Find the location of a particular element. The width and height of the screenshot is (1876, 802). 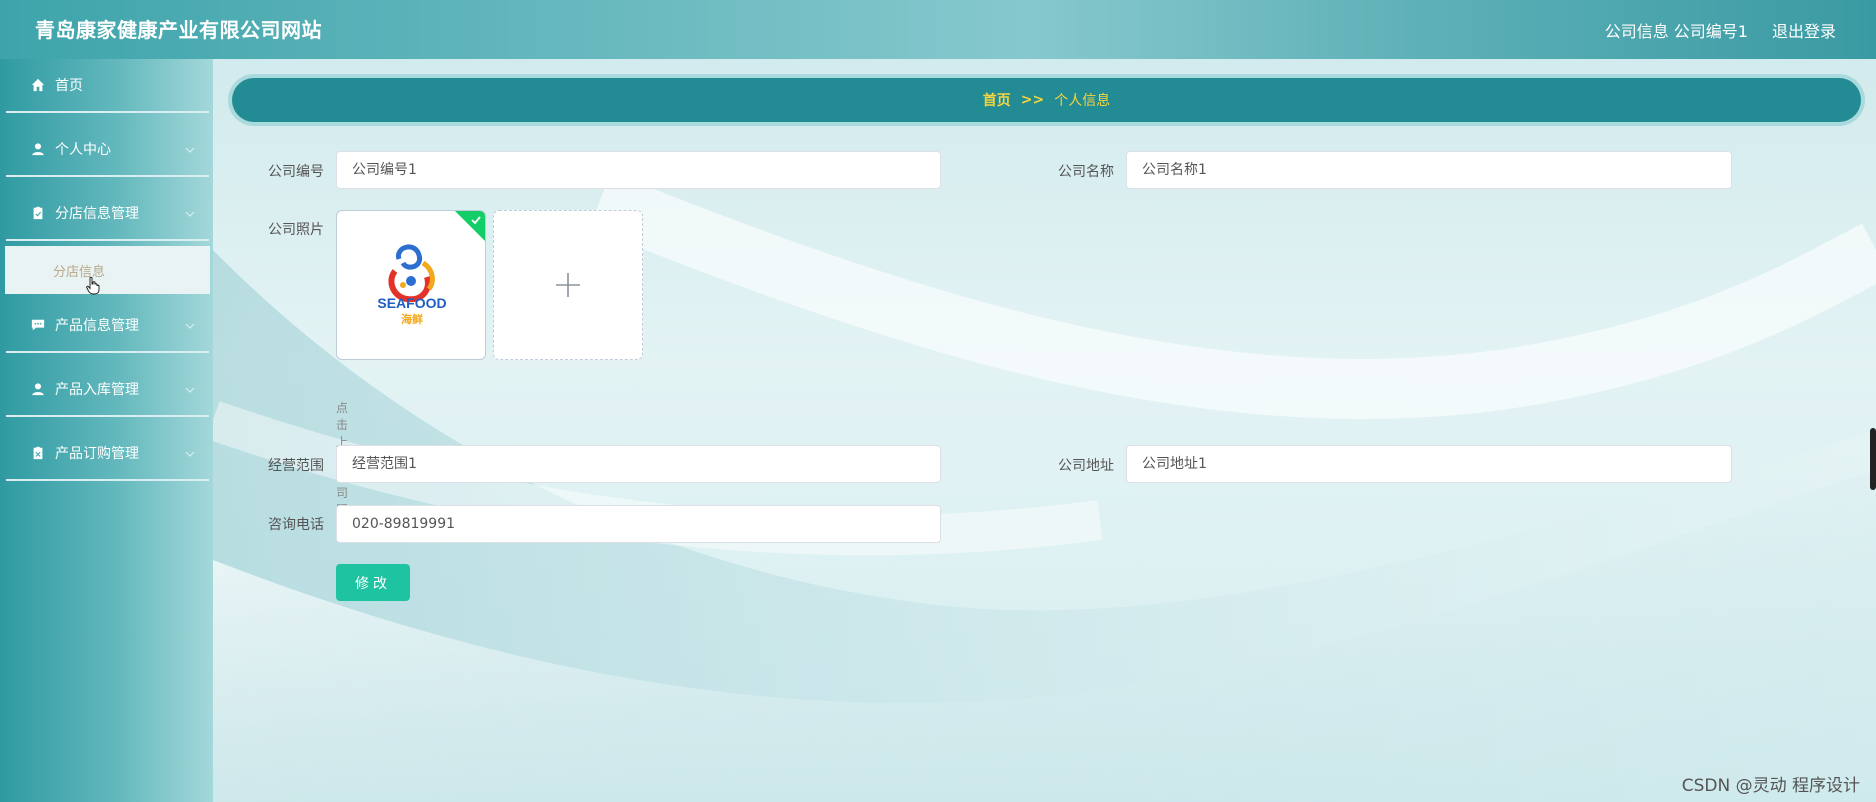

business-scope-input: 经营范围1 is located at coordinates (638, 464).